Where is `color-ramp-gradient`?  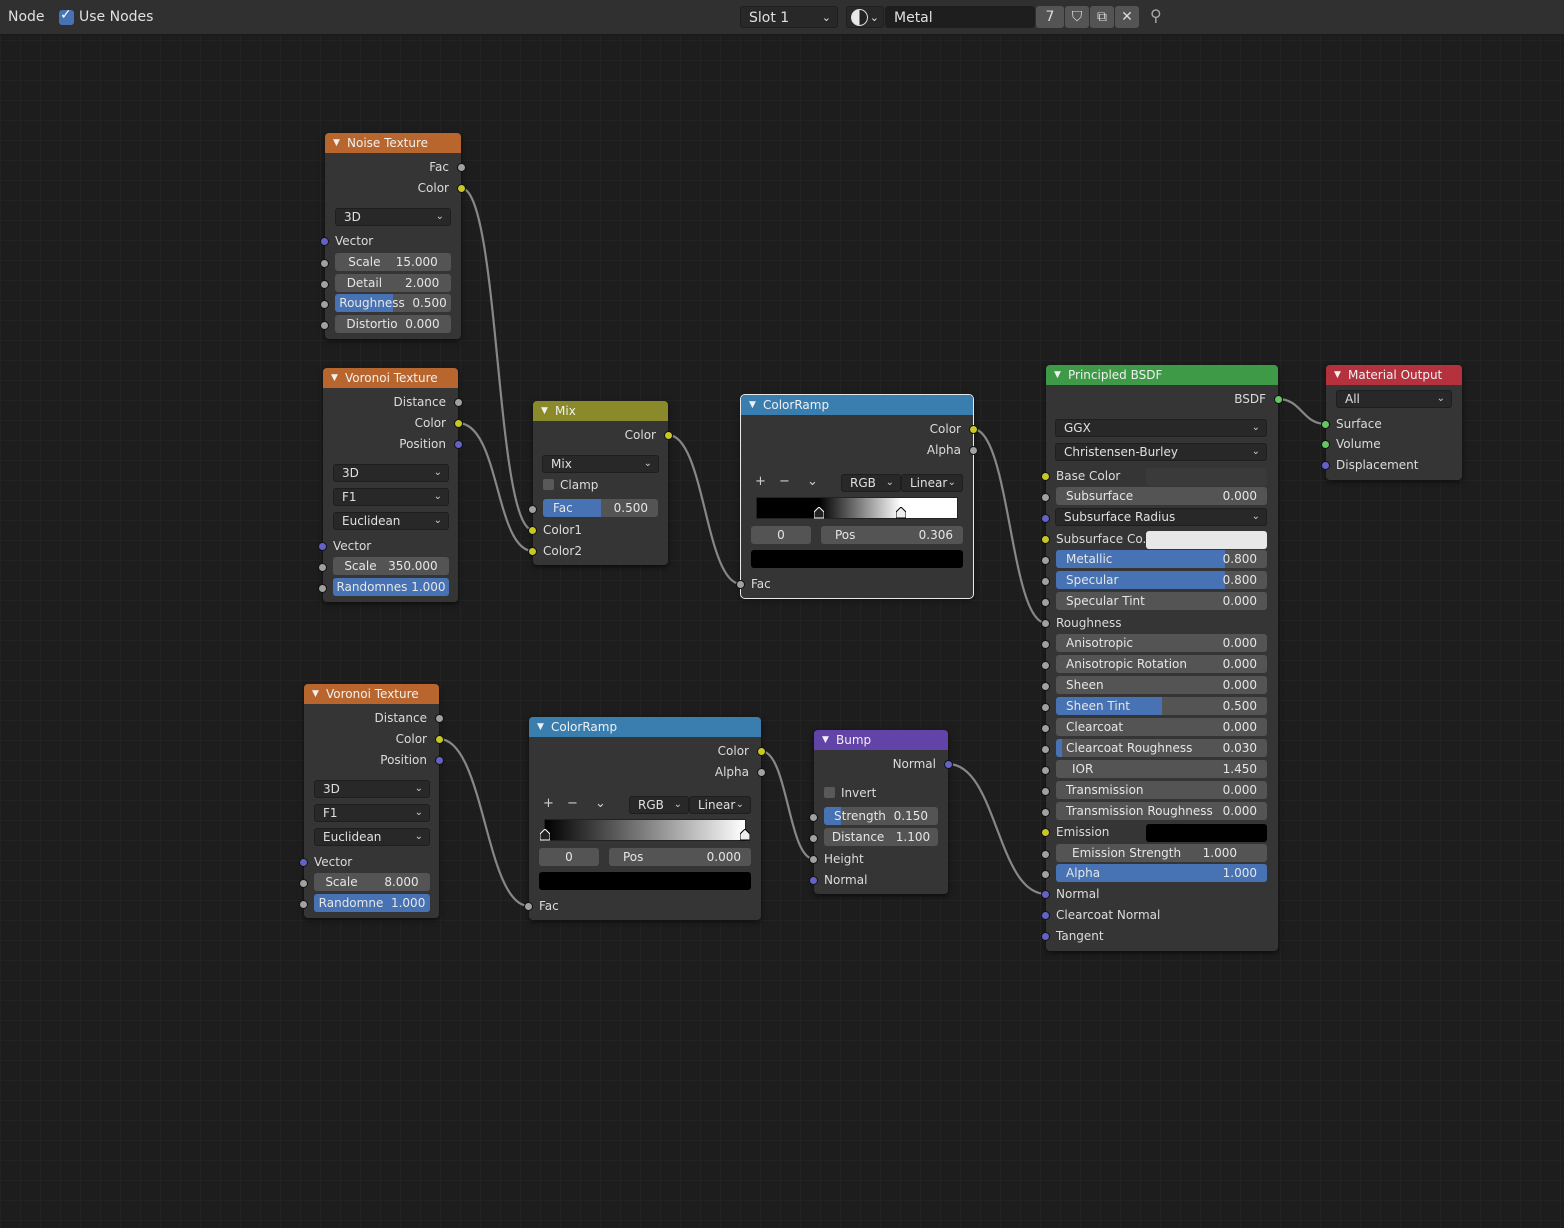 color-ramp-gradient is located at coordinates (645, 830).